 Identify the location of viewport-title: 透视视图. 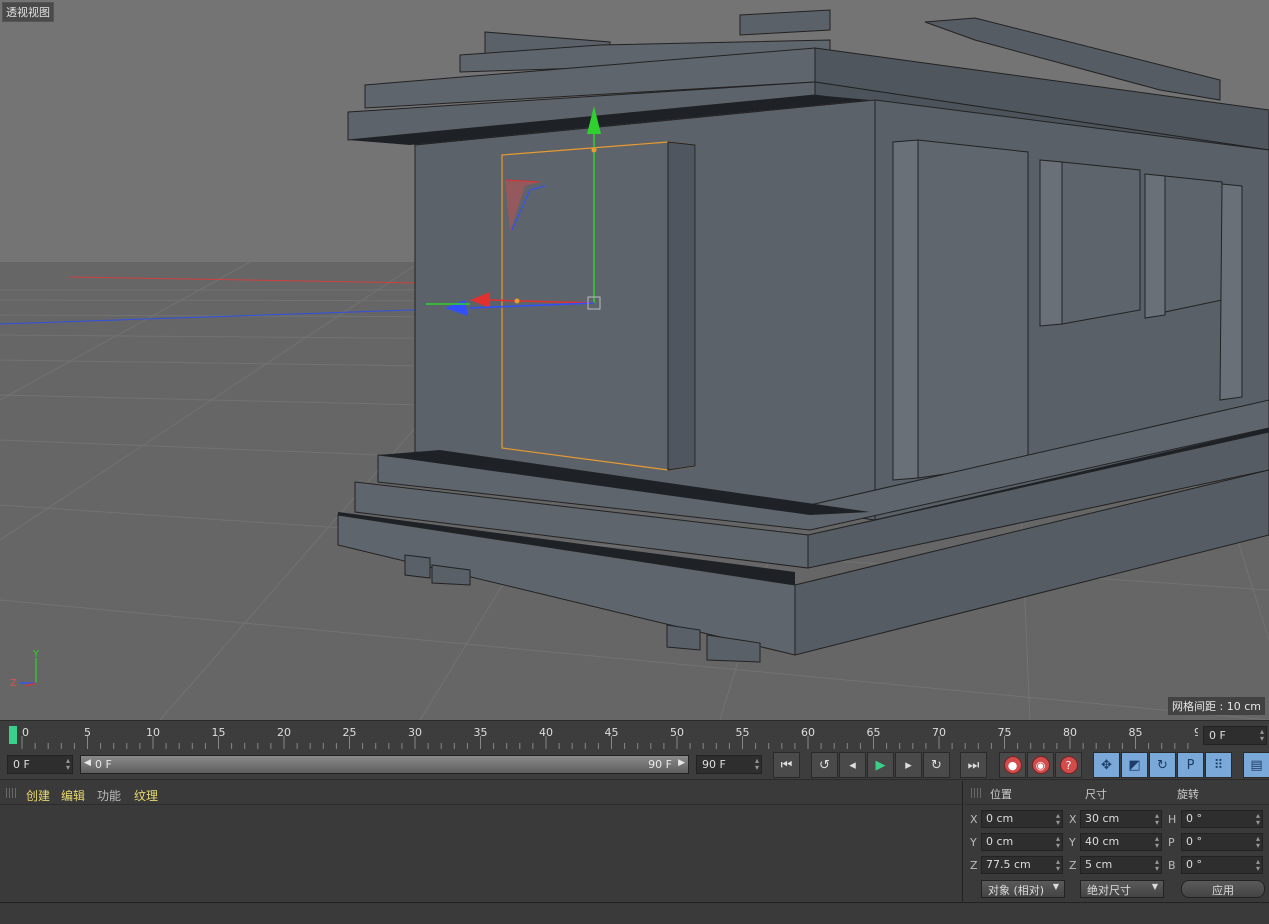
(28, 12).